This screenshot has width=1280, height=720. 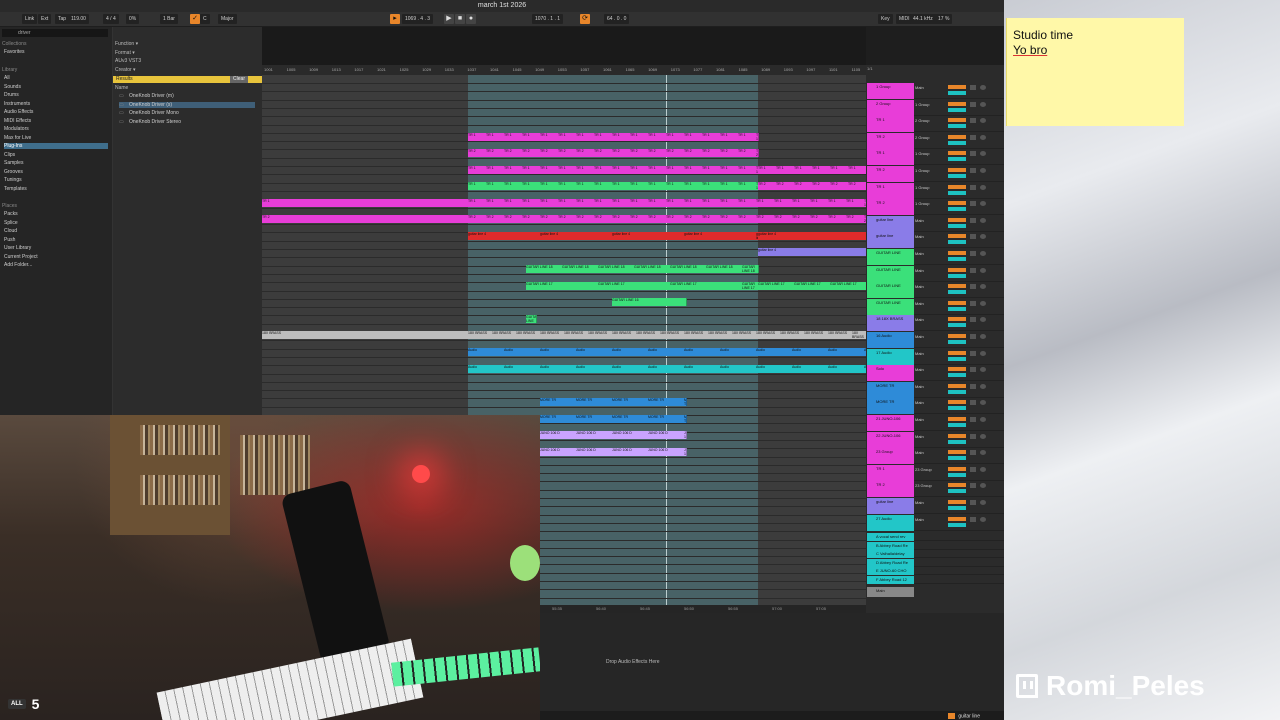 I want to click on scale-menu: Major, so click(x=227, y=19).